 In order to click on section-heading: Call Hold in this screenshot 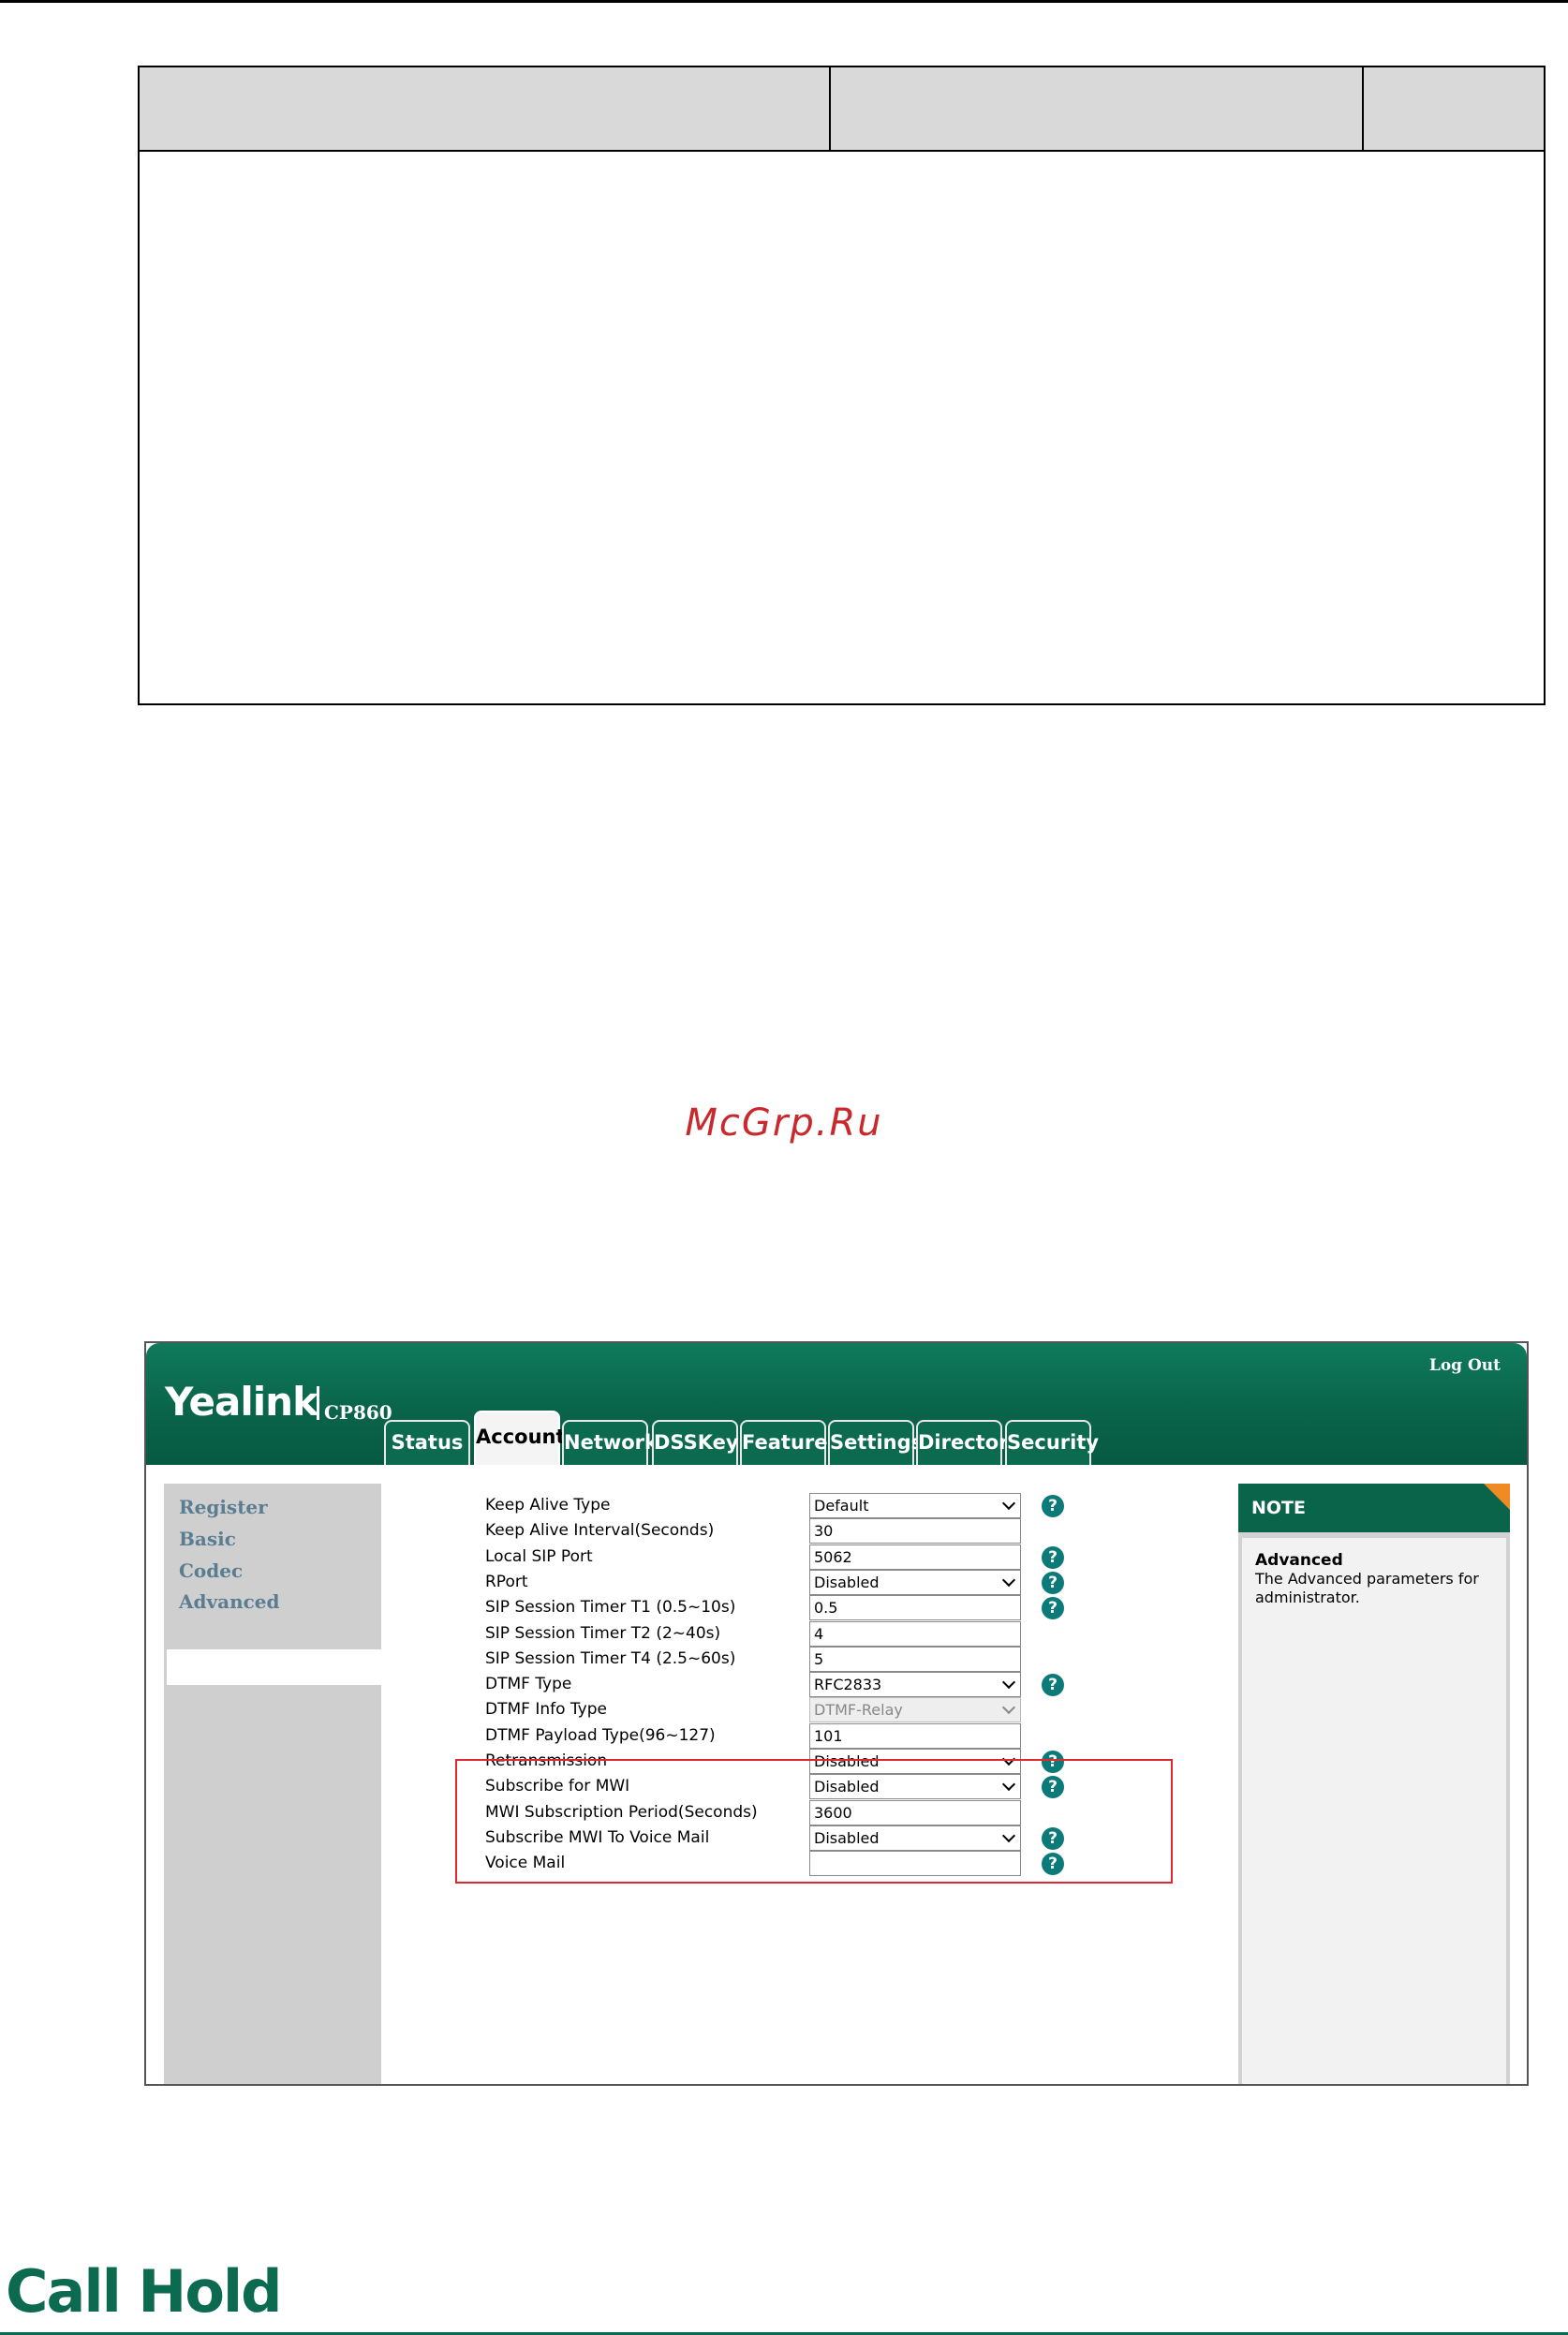, I will do `click(144, 2292)`.